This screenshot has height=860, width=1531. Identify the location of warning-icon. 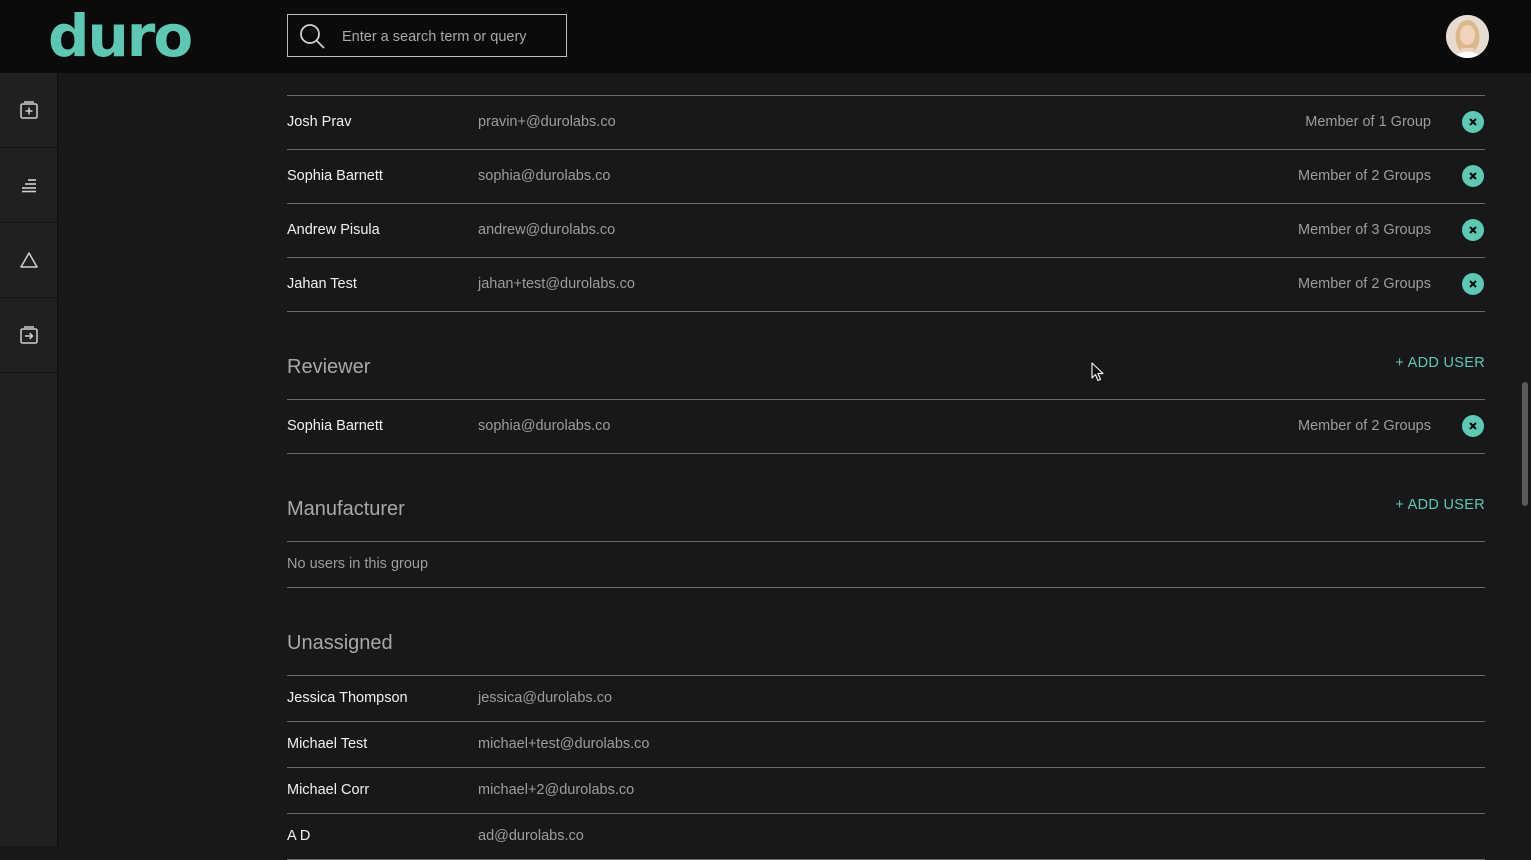
(28, 260).